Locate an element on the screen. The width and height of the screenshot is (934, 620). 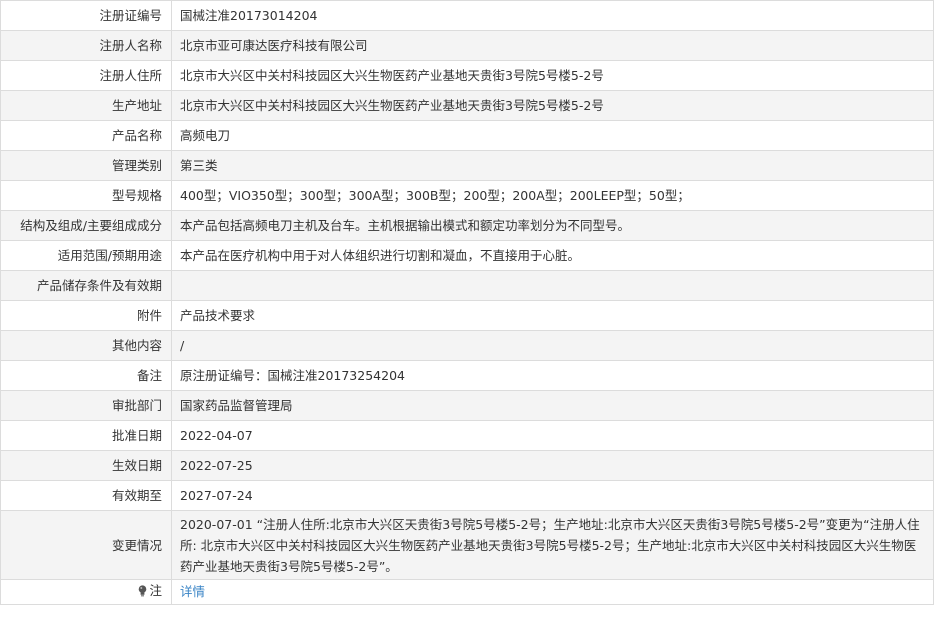
row-label: 其他内容 is located at coordinates (86, 345).